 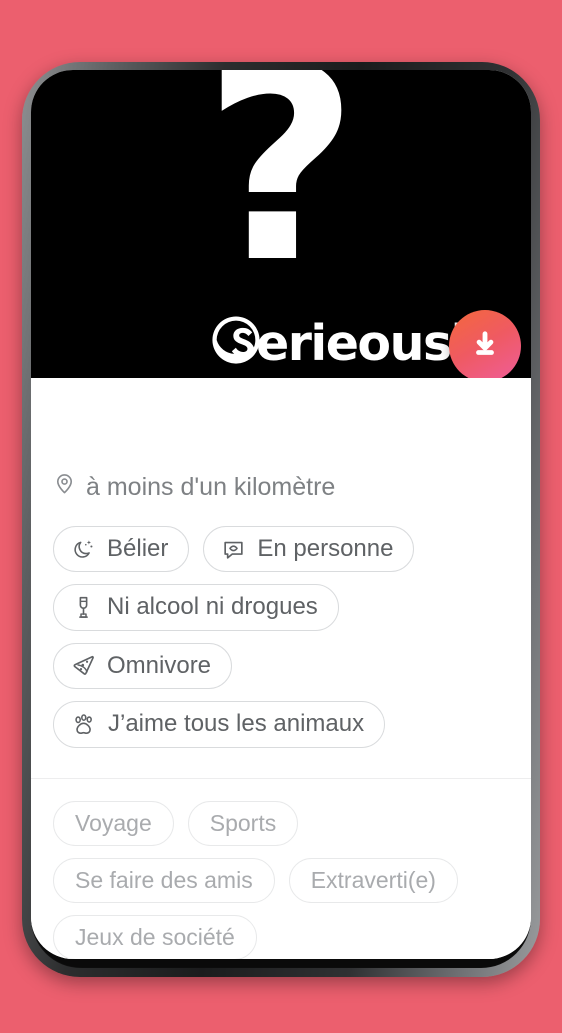 I want to click on interest-tag-label: Sports, so click(x=243, y=822).